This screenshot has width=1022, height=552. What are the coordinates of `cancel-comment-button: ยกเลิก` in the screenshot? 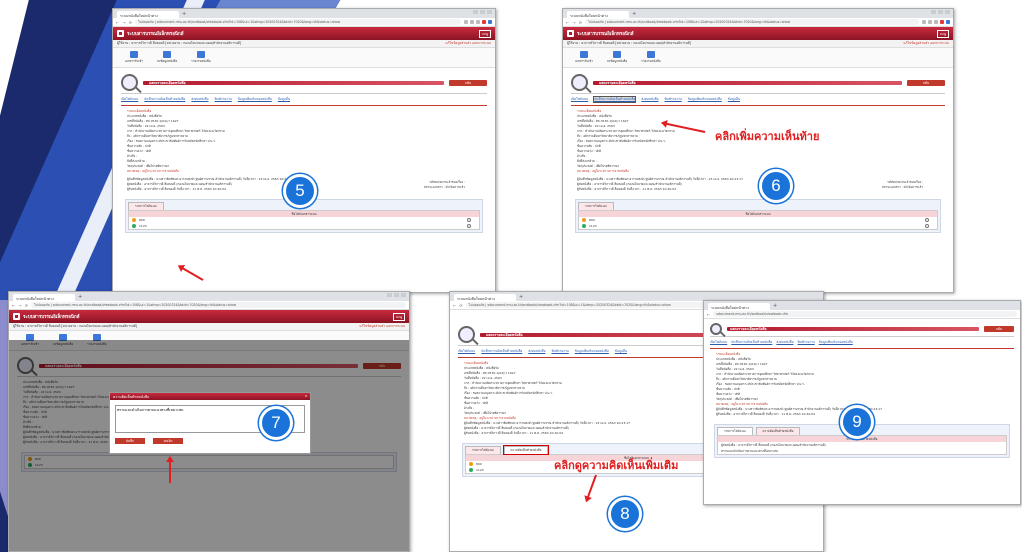 It's located at (168, 441).